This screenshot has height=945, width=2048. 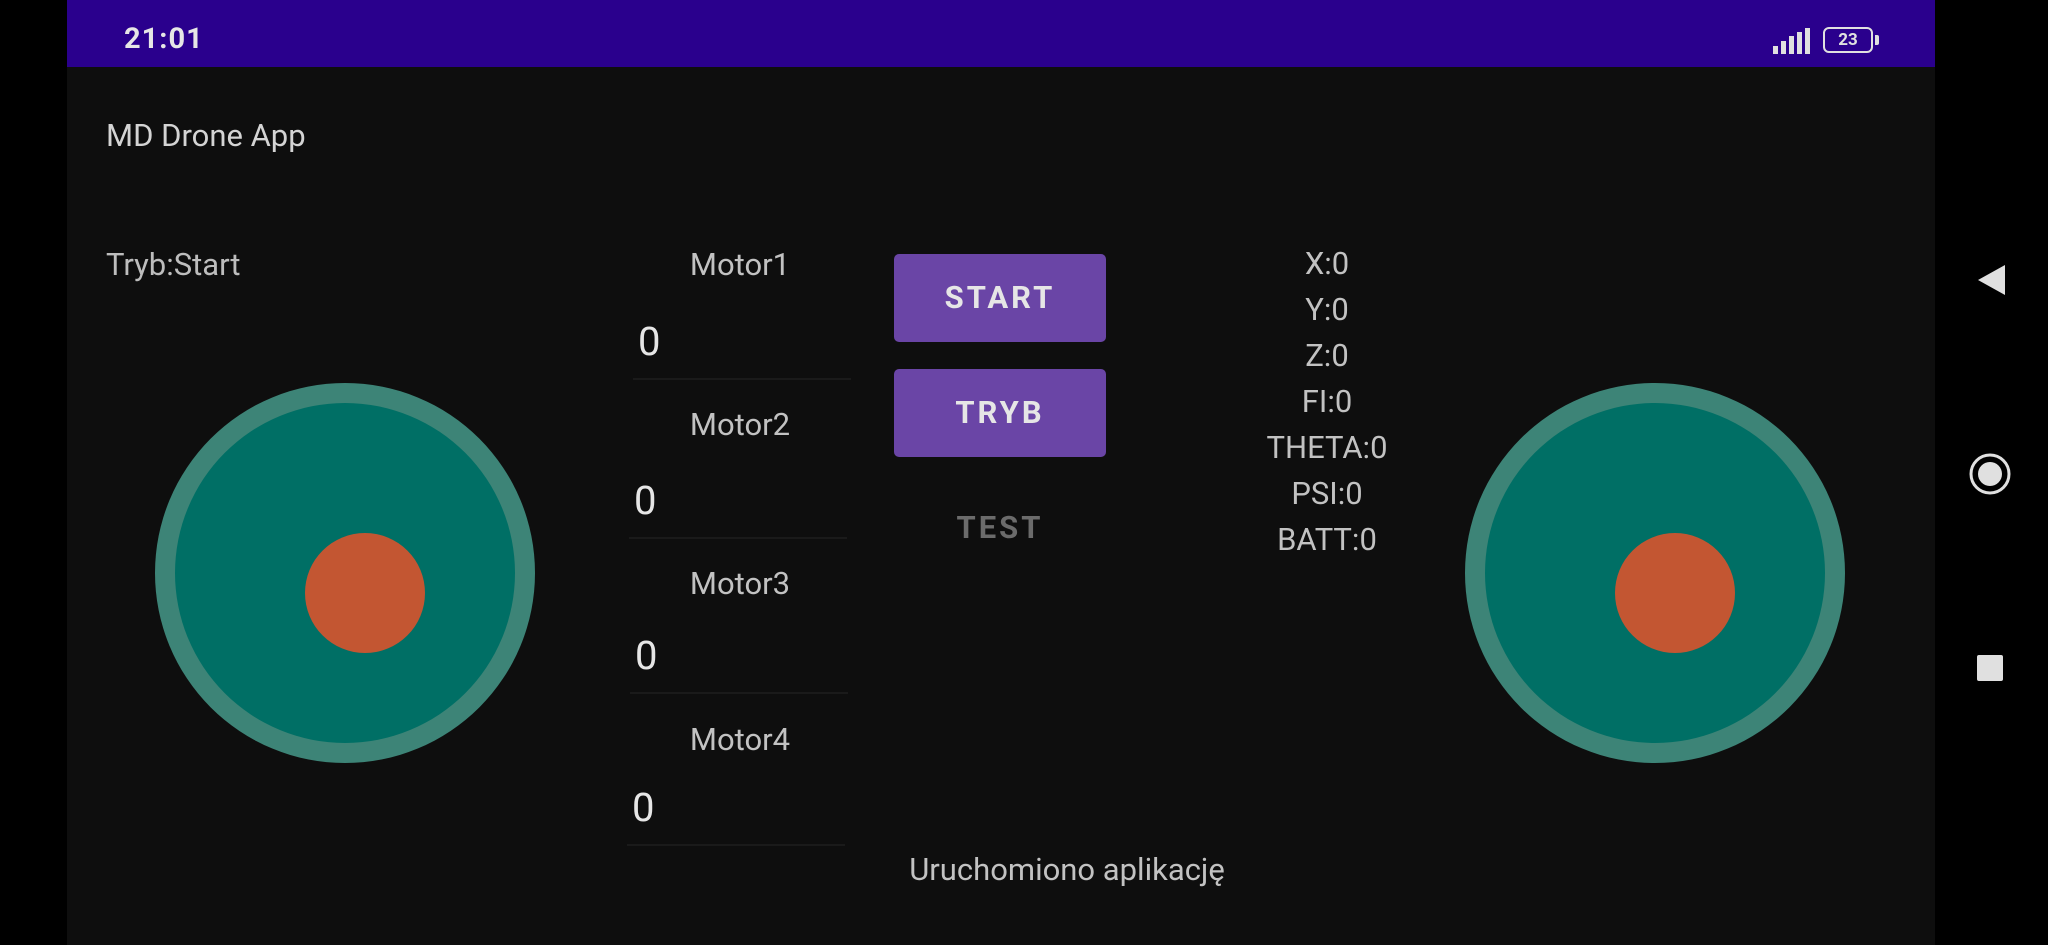 What do you see at coordinates (1675, 593) in the screenshot?
I see `right-joystick-knob` at bounding box center [1675, 593].